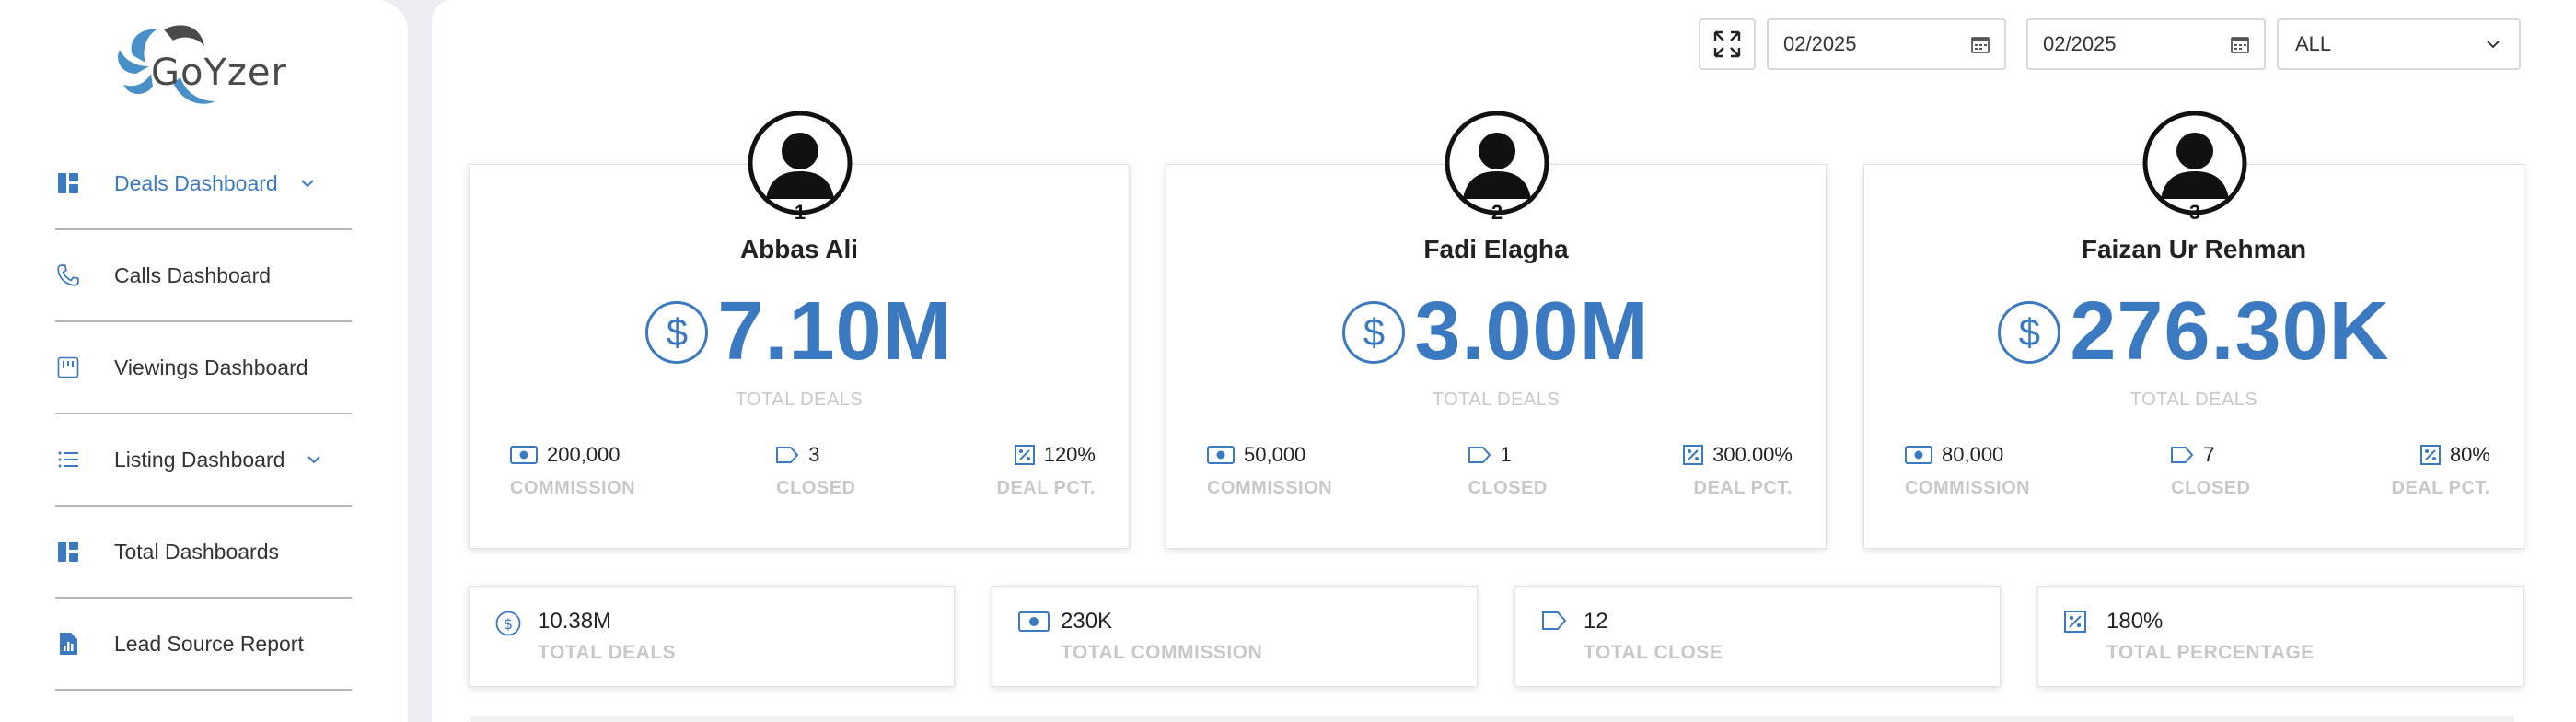 This screenshot has height=722, width=2576. I want to click on agent-name: Fadi Elagha, so click(1496, 249).